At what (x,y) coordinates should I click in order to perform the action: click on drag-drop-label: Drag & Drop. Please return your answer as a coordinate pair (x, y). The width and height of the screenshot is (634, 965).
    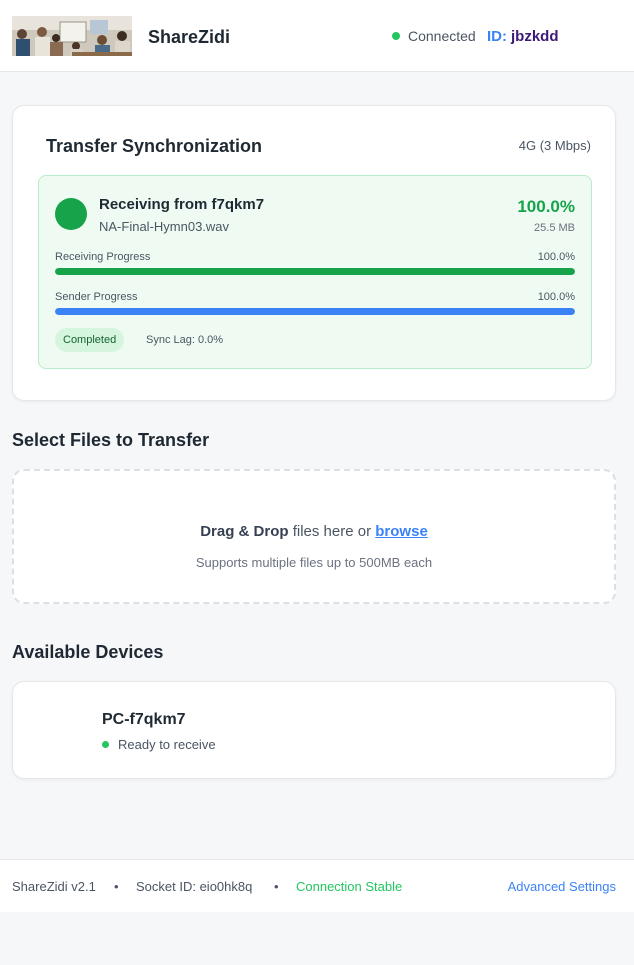
    Looking at the image, I should click on (244, 531).